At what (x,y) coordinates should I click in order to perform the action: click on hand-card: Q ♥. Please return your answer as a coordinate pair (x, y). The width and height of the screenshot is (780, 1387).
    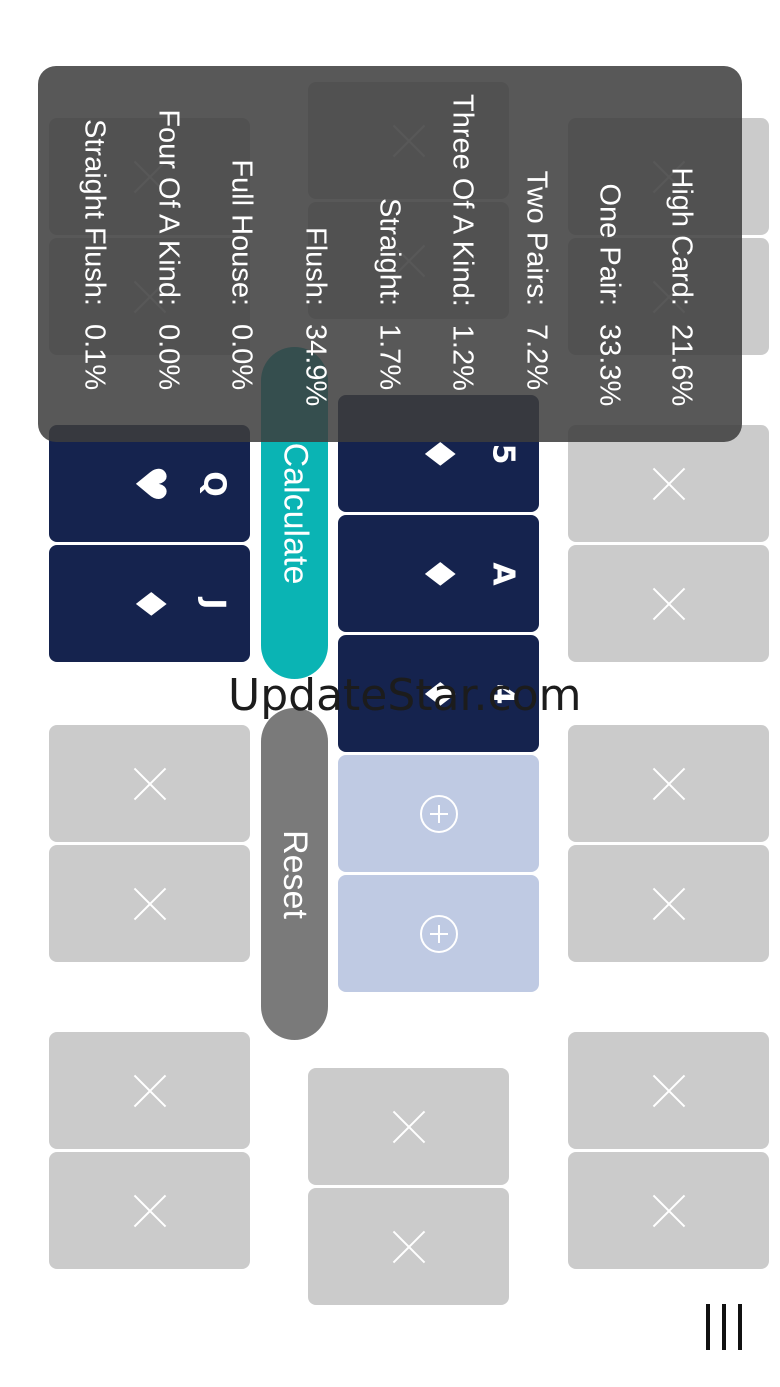
    Looking at the image, I should click on (149, 483).